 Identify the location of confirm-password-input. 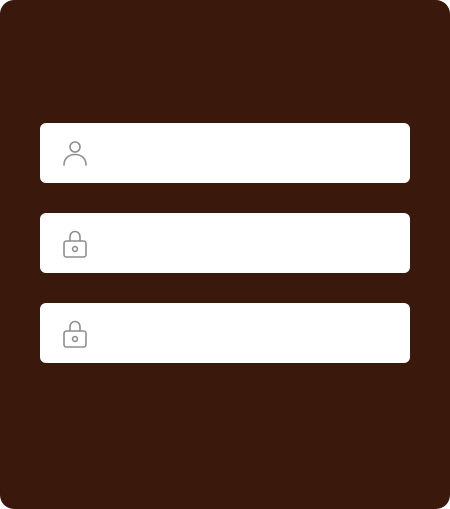
(249, 333).